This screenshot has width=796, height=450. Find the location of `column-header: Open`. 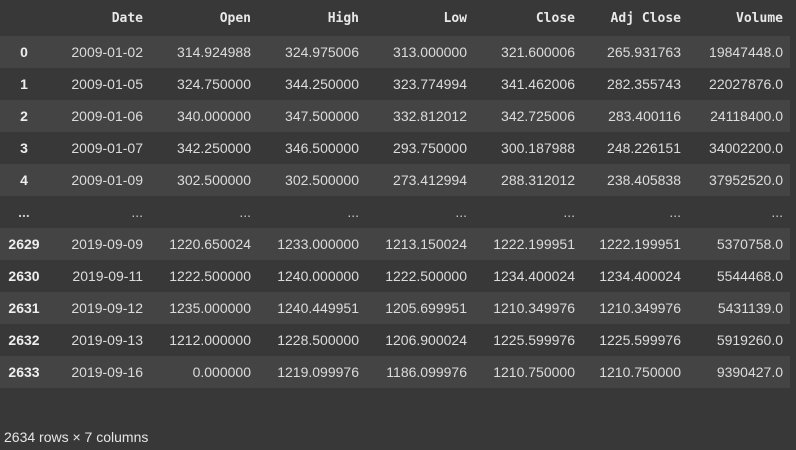

column-header: Open is located at coordinates (235, 18).